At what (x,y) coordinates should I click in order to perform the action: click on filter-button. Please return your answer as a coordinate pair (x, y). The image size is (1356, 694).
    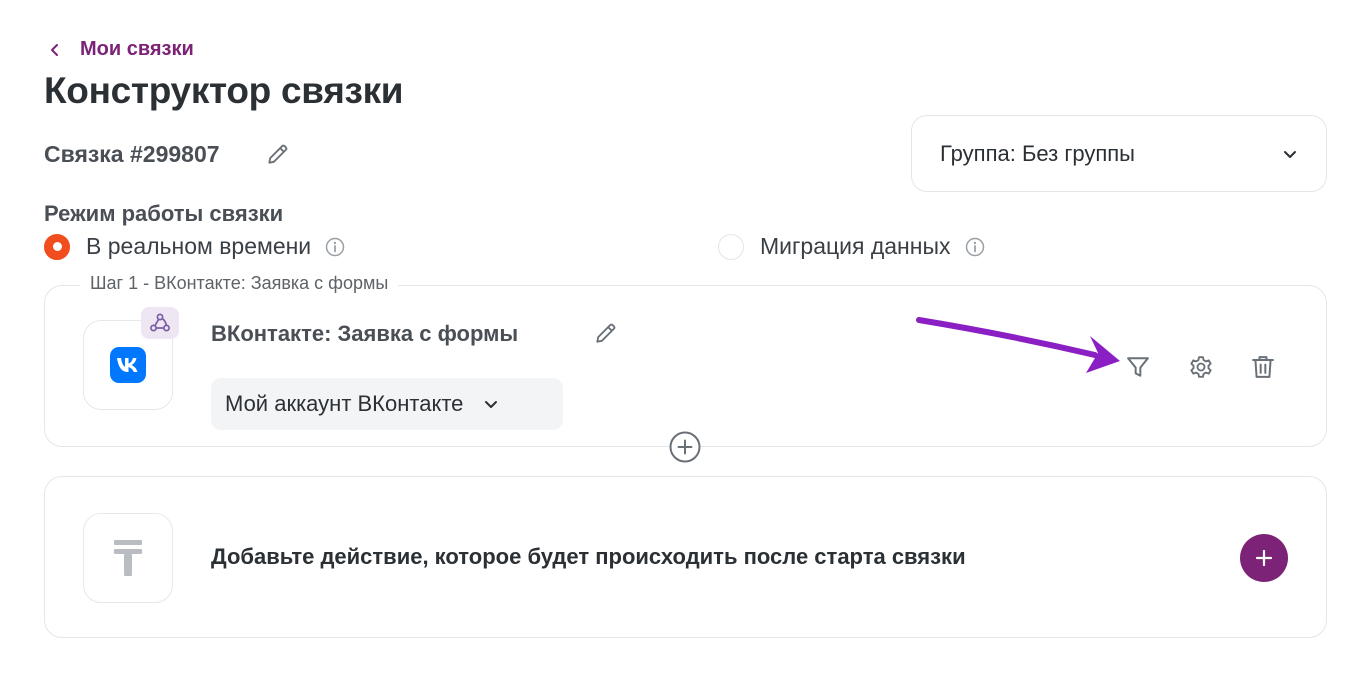
    Looking at the image, I should click on (1138, 367).